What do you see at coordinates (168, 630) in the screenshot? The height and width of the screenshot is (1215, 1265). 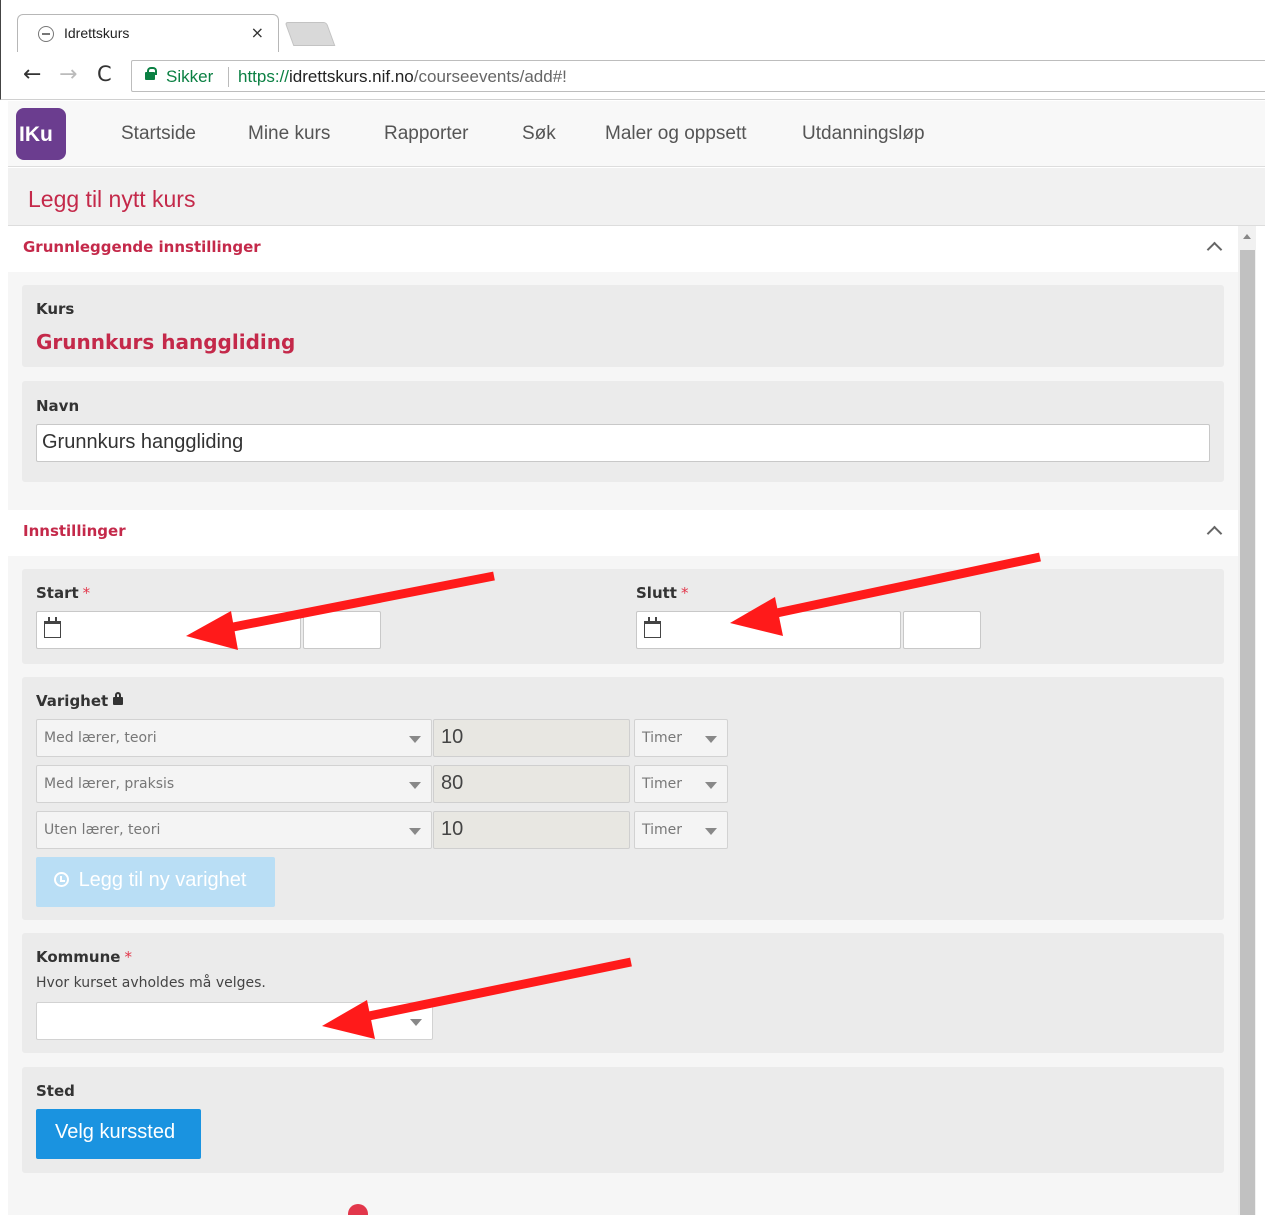 I see `start-date-input` at bounding box center [168, 630].